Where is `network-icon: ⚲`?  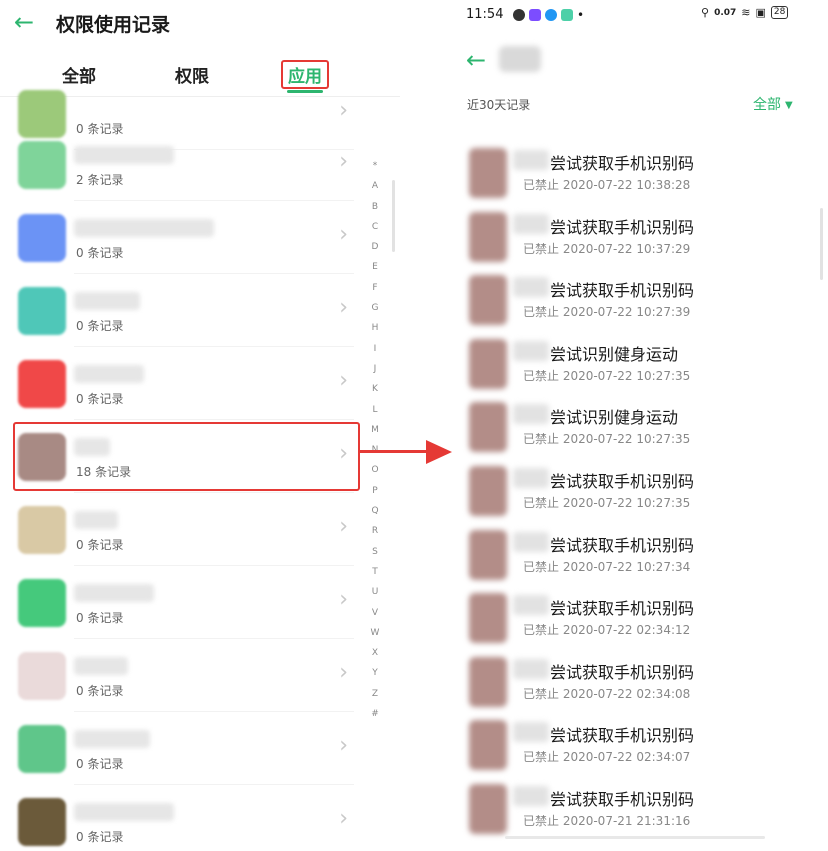 network-icon: ⚲ is located at coordinates (705, 12).